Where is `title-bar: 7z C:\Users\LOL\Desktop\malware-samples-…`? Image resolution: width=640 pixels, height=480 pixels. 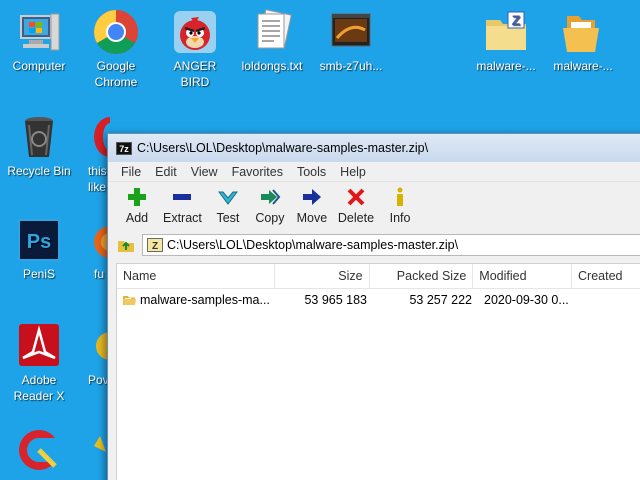 title-bar: 7z C:\Users\LOL\Desktop\malware-samples-… is located at coordinates (374, 148).